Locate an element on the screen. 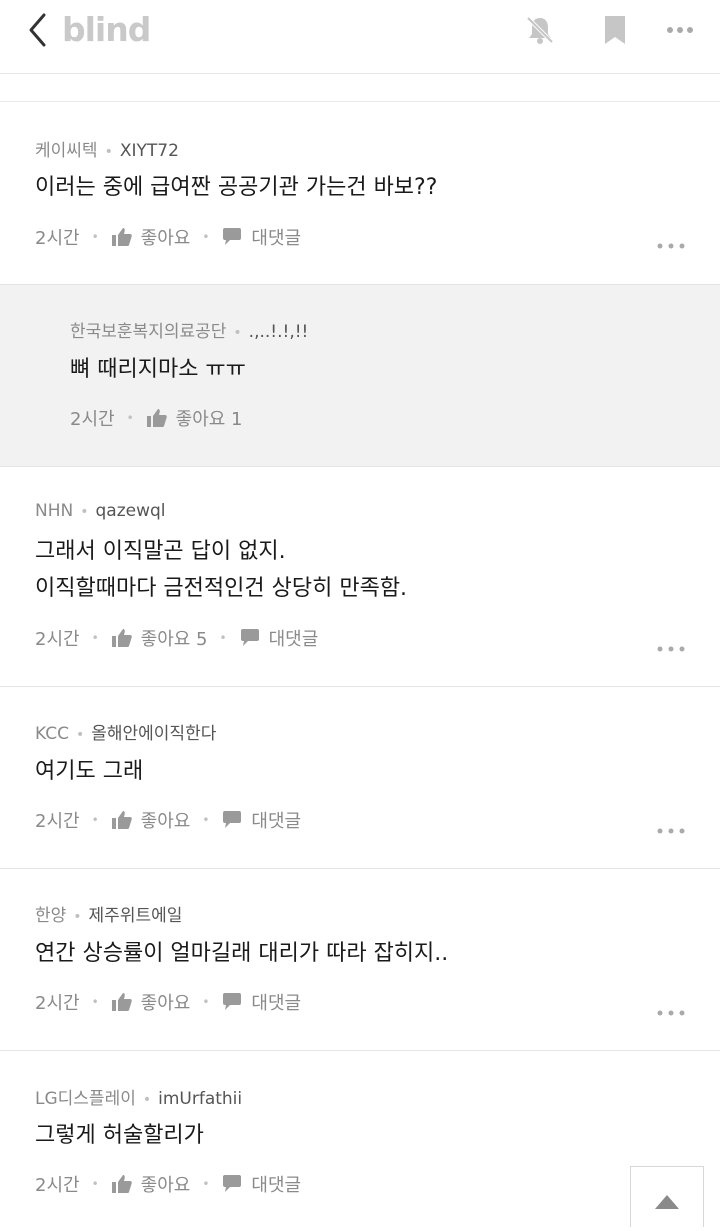  comment-meta: 한양 • 제주위트에일 is located at coordinates (109, 916).